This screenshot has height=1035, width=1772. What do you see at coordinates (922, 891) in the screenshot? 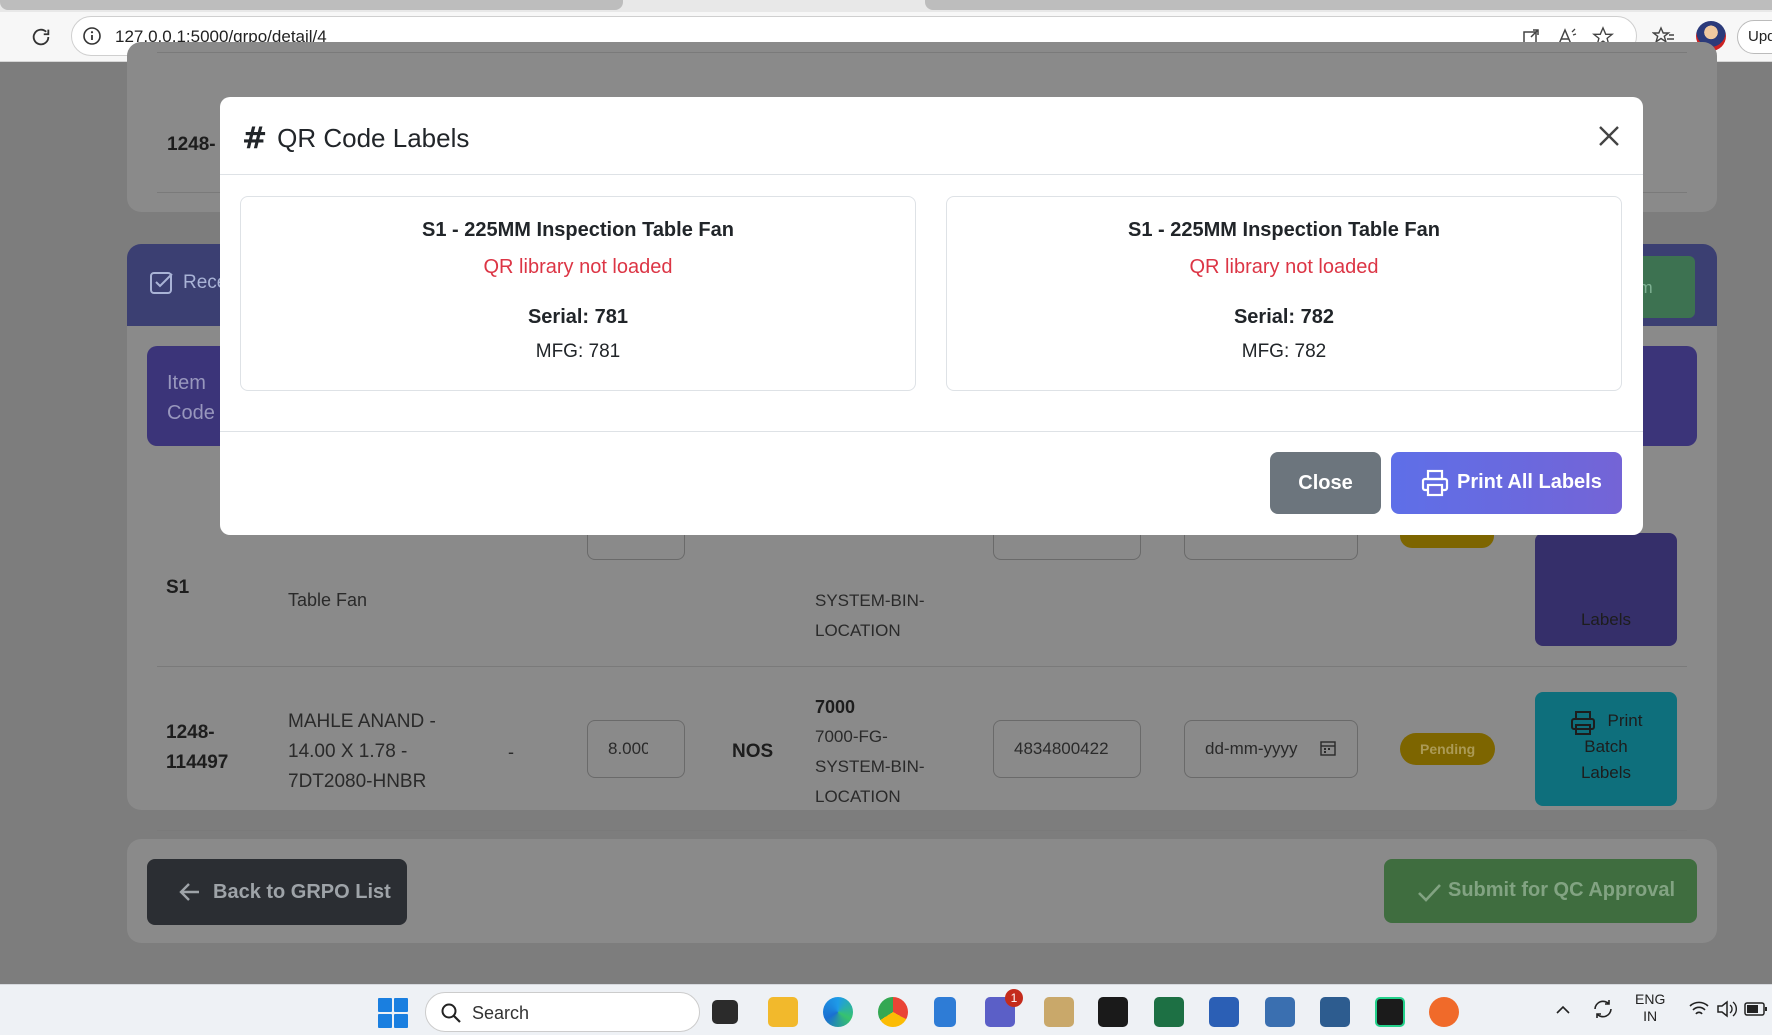
I see `actions-card: Back to GRPO List Submit for QC Approval` at bounding box center [922, 891].